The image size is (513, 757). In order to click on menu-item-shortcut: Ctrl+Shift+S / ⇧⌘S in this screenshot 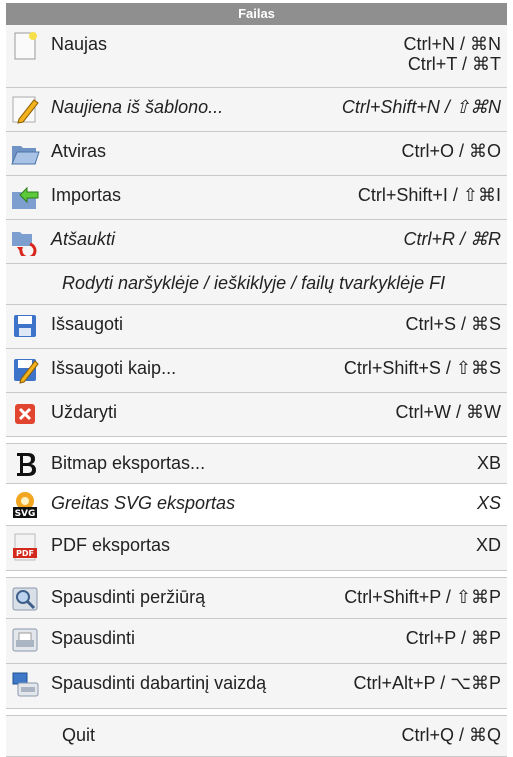, I will do `click(422, 368)`.